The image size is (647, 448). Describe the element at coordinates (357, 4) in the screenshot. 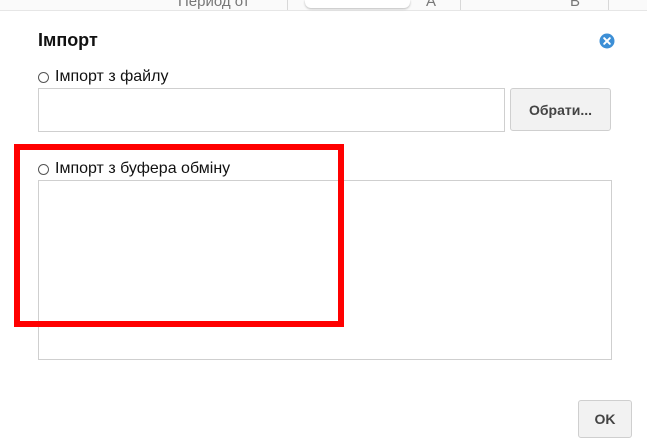

I see `background-tab` at that location.